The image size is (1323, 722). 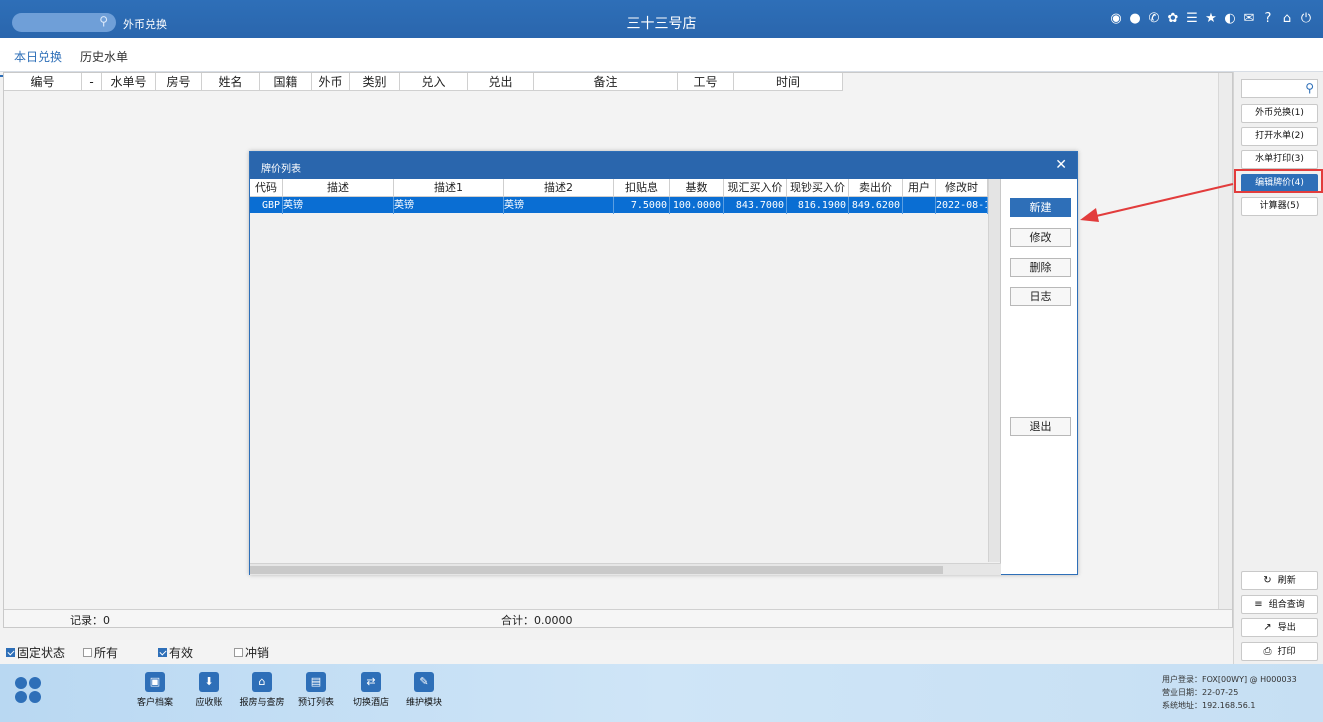 I want to click on cell-modified-time: 2022-08-12, so click(x=962, y=205).